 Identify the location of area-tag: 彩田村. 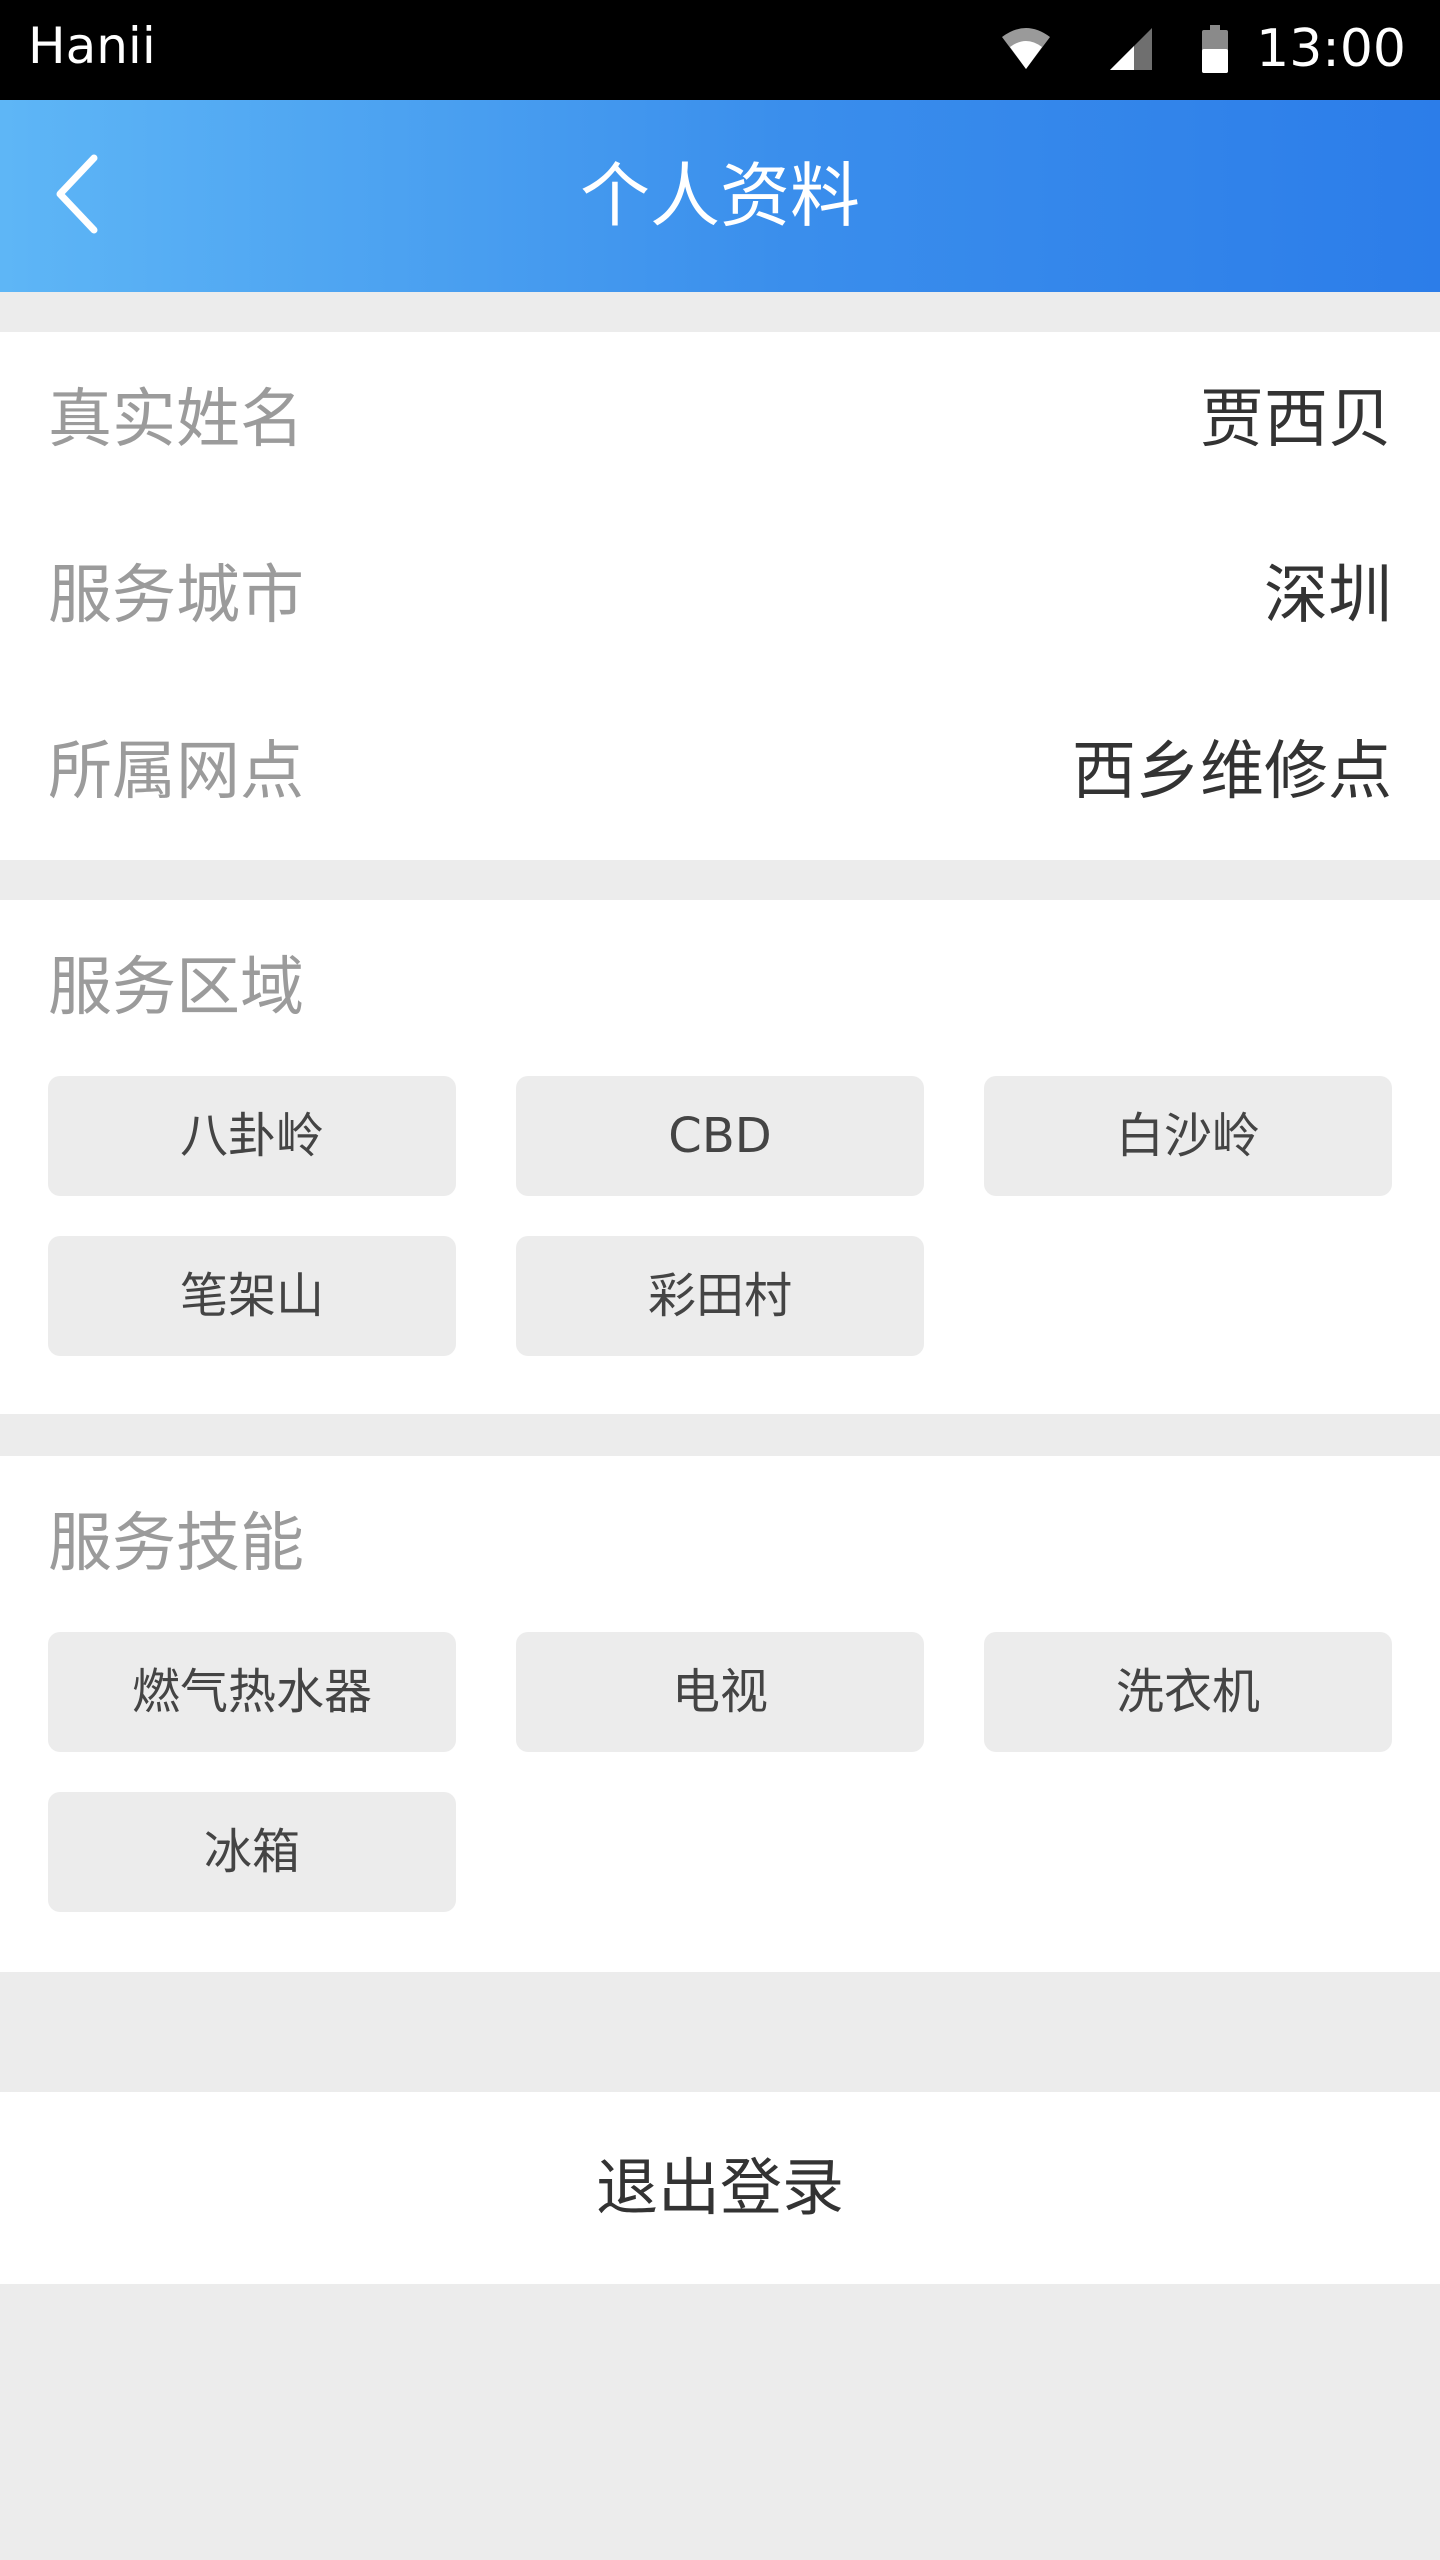
(720, 1296).